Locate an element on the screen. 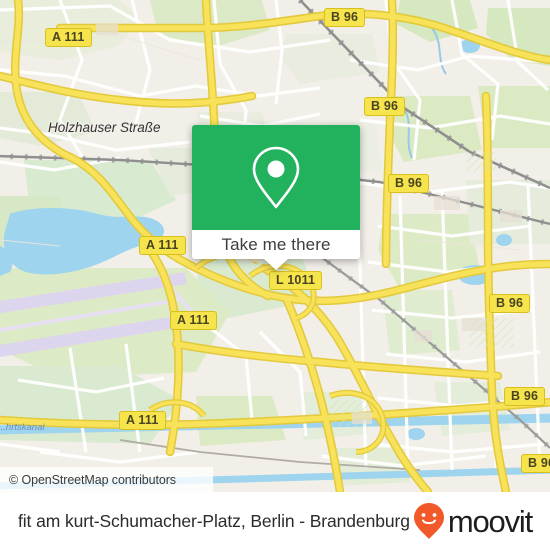  moovit-wordmark: moovit is located at coordinates (490, 521).